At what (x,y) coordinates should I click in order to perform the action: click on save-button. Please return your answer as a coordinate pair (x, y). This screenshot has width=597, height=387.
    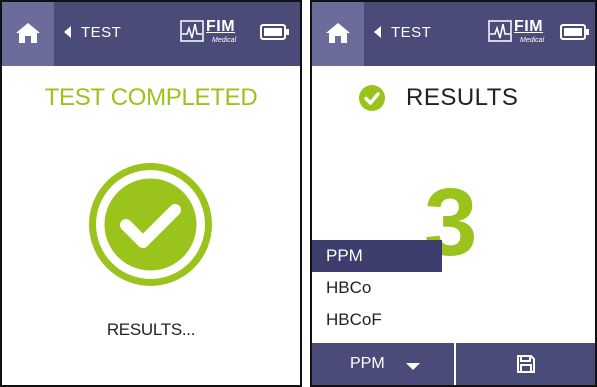
    Looking at the image, I should click on (525, 364).